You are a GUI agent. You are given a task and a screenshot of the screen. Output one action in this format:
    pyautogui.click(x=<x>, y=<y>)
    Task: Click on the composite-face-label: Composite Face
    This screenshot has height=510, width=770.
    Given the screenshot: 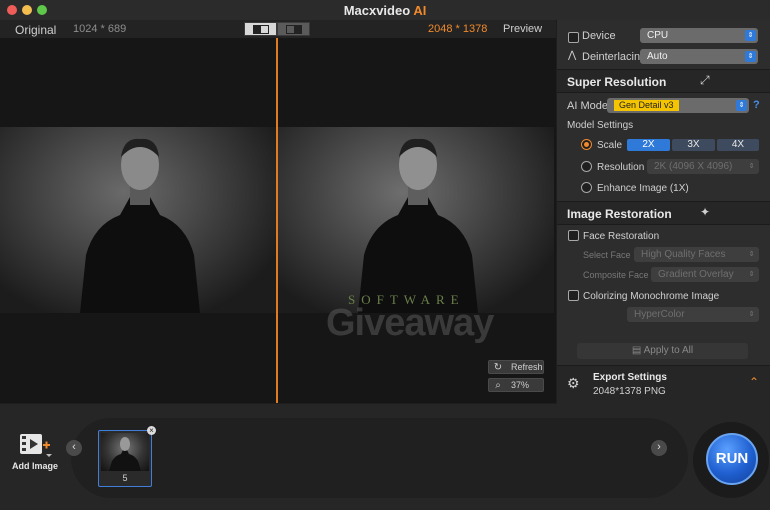 What is the action you would take?
    pyautogui.click(x=616, y=275)
    